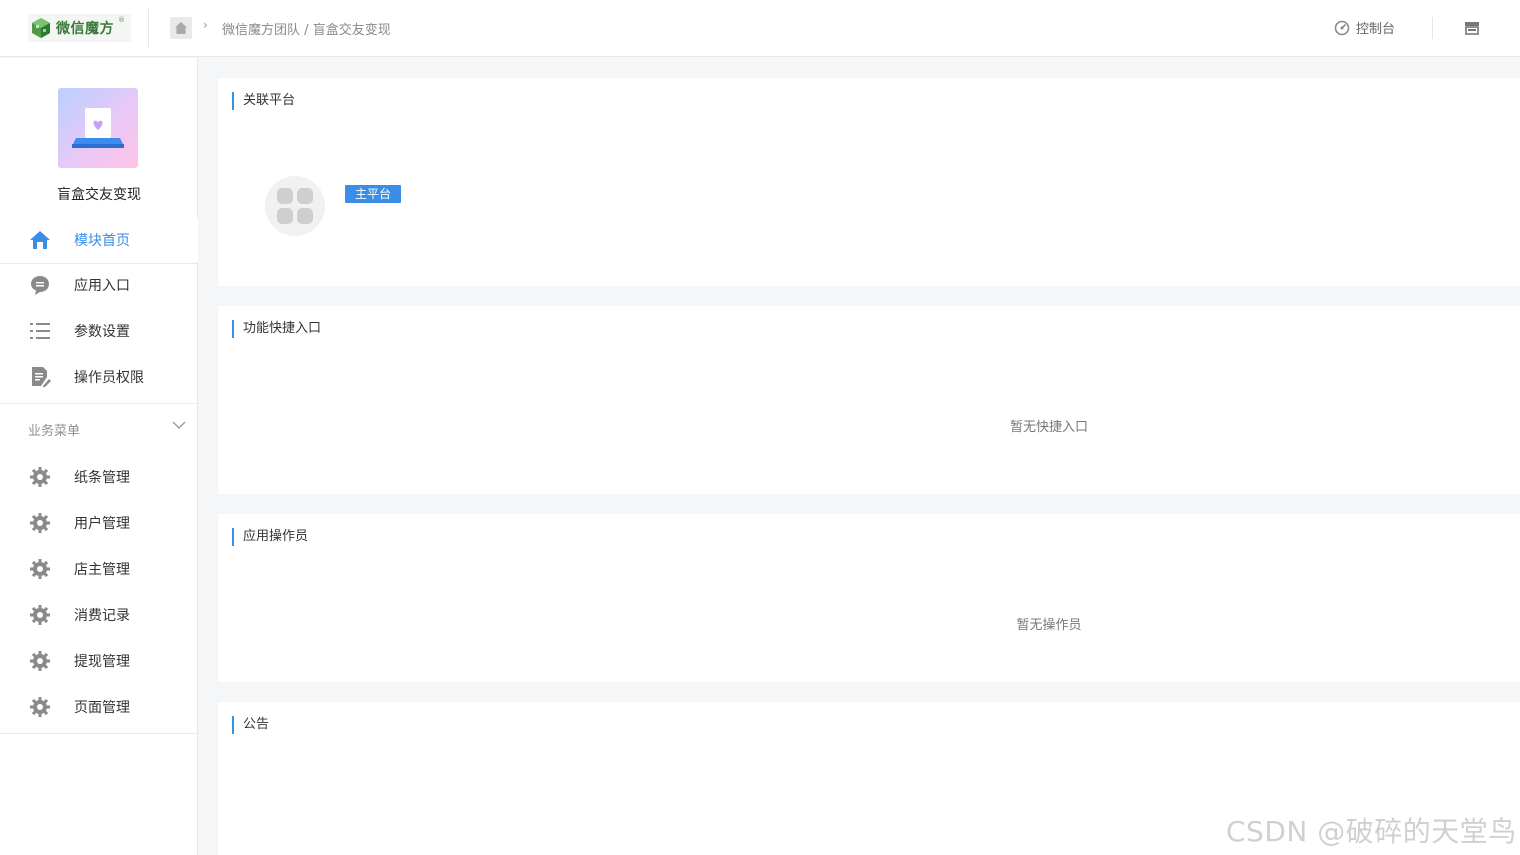 The height and width of the screenshot is (855, 1520). I want to click on sidebar-item-label: 提现管理, so click(102, 662).